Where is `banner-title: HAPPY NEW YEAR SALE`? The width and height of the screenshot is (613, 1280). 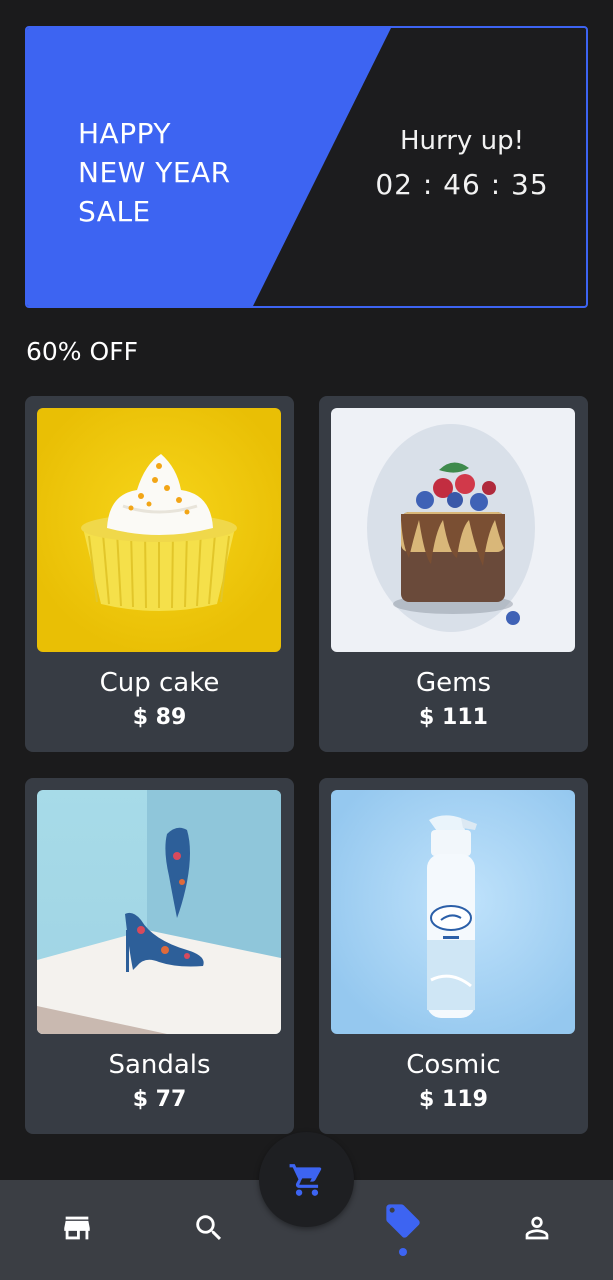
banner-title: HAPPY NEW YEAR SALE is located at coordinates (154, 172).